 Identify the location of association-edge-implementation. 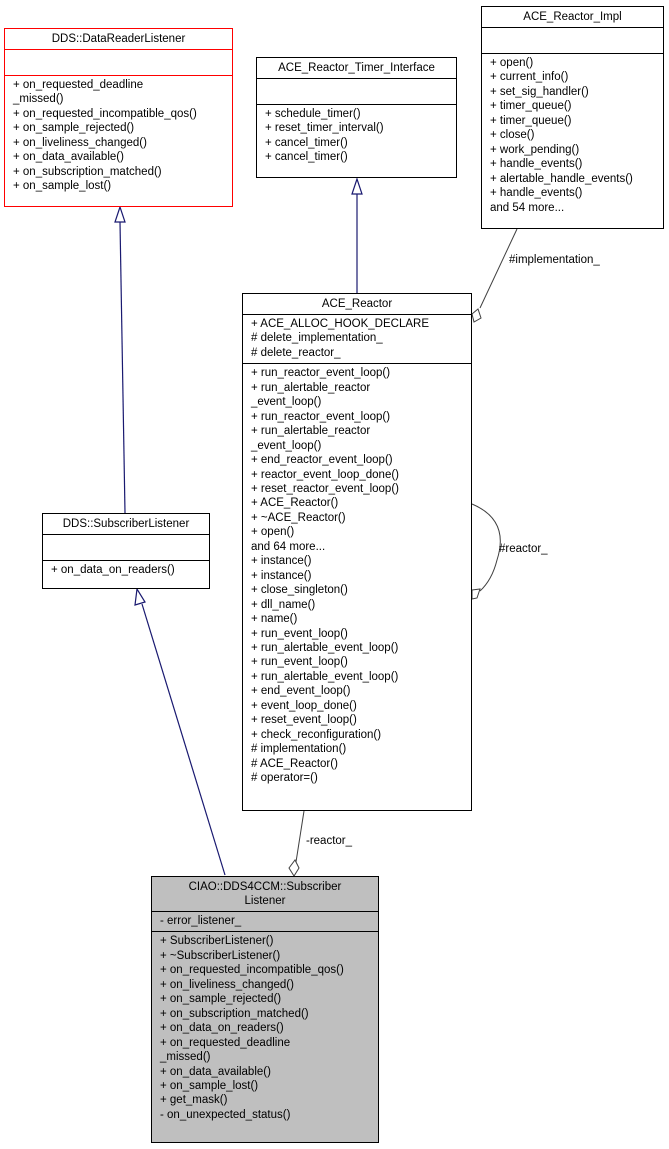
(498, 268).